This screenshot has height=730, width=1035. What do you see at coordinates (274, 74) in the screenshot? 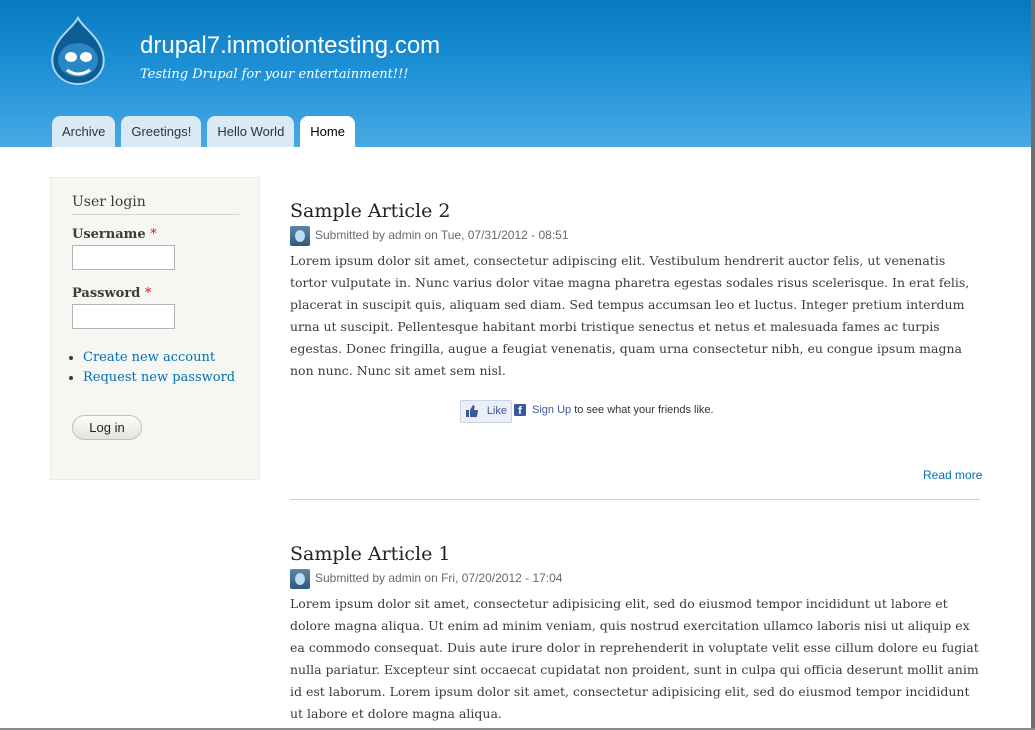
I see `site-slogan: Testing Drupal for your entertainment!!!` at bounding box center [274, 74].